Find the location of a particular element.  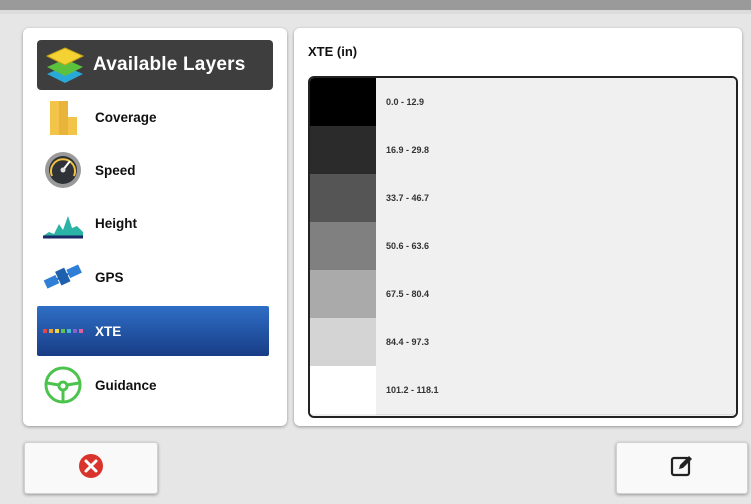

legend-row: 0.0 - 12.9 is located at coordinates (523, 102).